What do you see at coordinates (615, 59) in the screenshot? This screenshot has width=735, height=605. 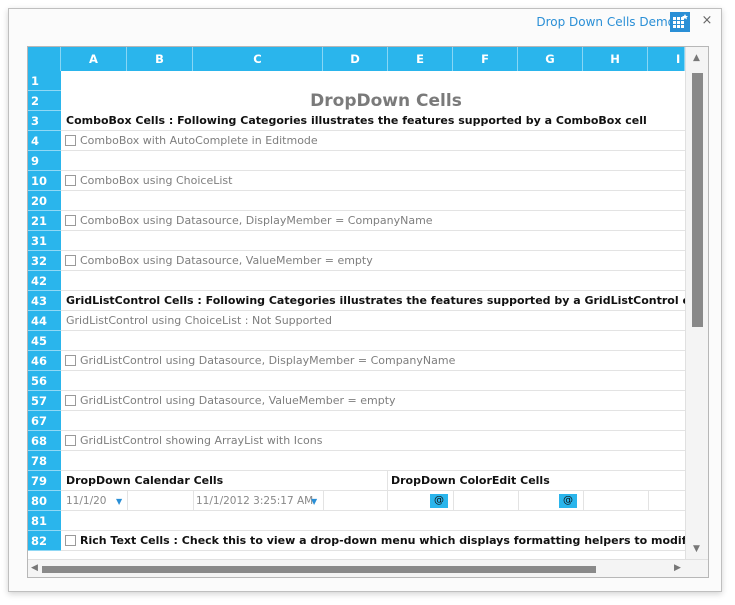 I see `column-header-h: H` at bounding box center [615, 59].